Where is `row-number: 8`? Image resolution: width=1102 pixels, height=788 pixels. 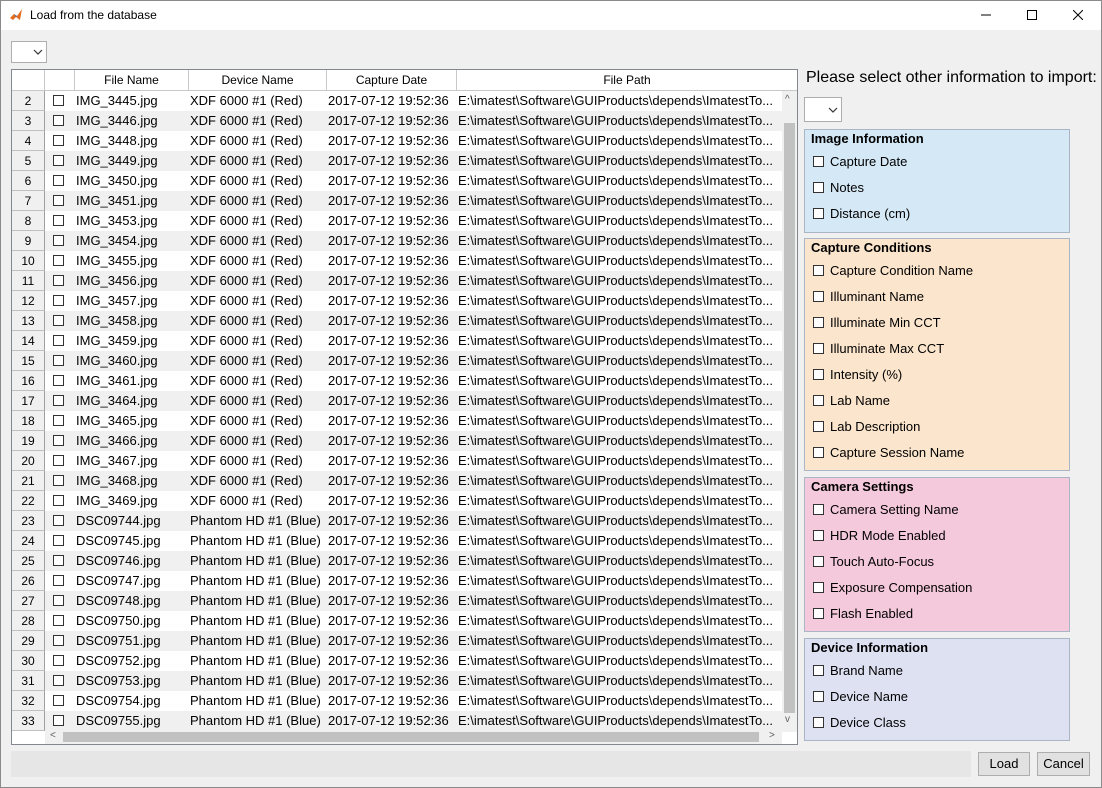
row-number: 8 is located at coordinates (28, 221).